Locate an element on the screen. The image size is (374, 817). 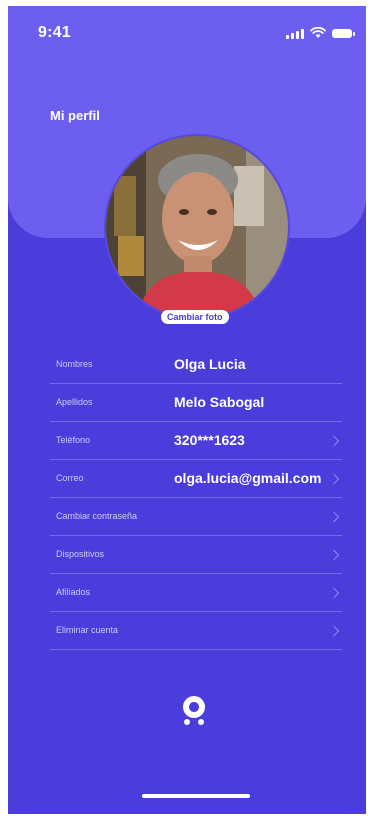
avatar is located at coordinates (197, 227).